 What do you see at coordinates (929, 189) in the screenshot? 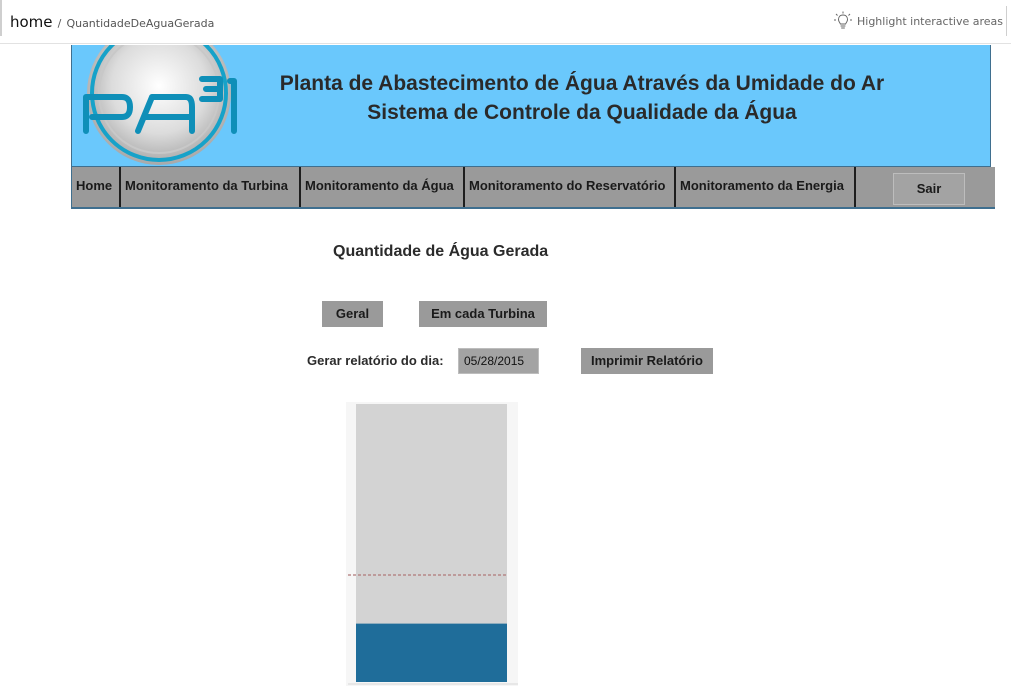
I see `logout-button: Sair` at bounding box center [929, 189].